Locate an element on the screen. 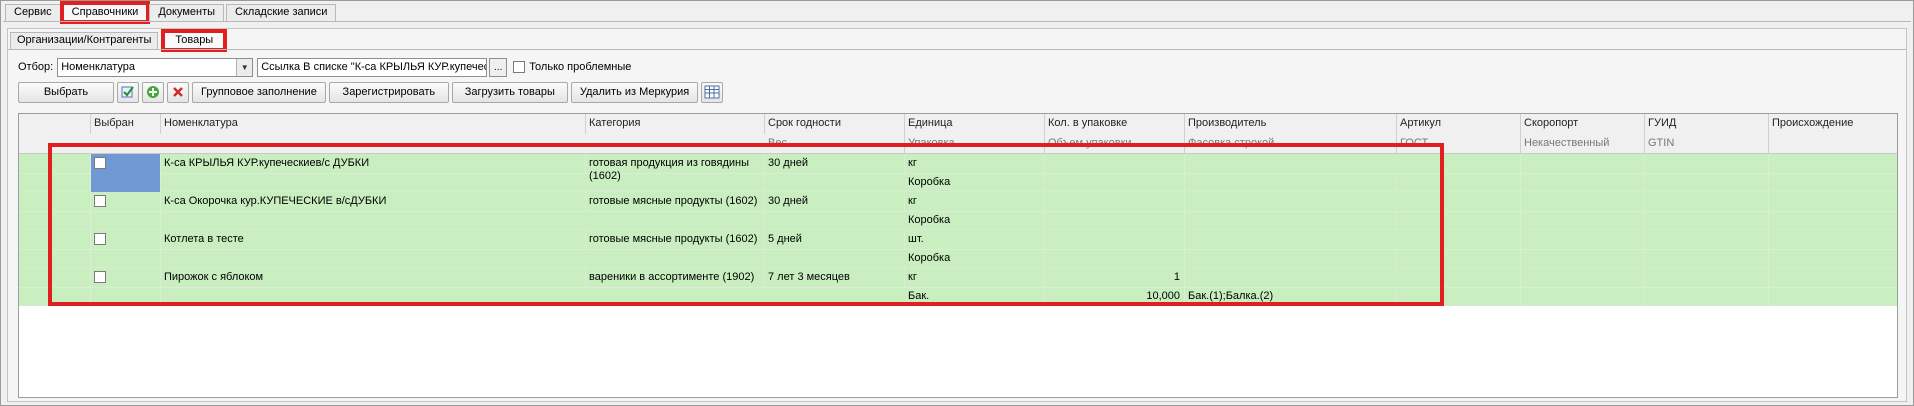 This screenshot has width=1914, height=406. package-cell: Бак. is located at coordinates (975, 296).